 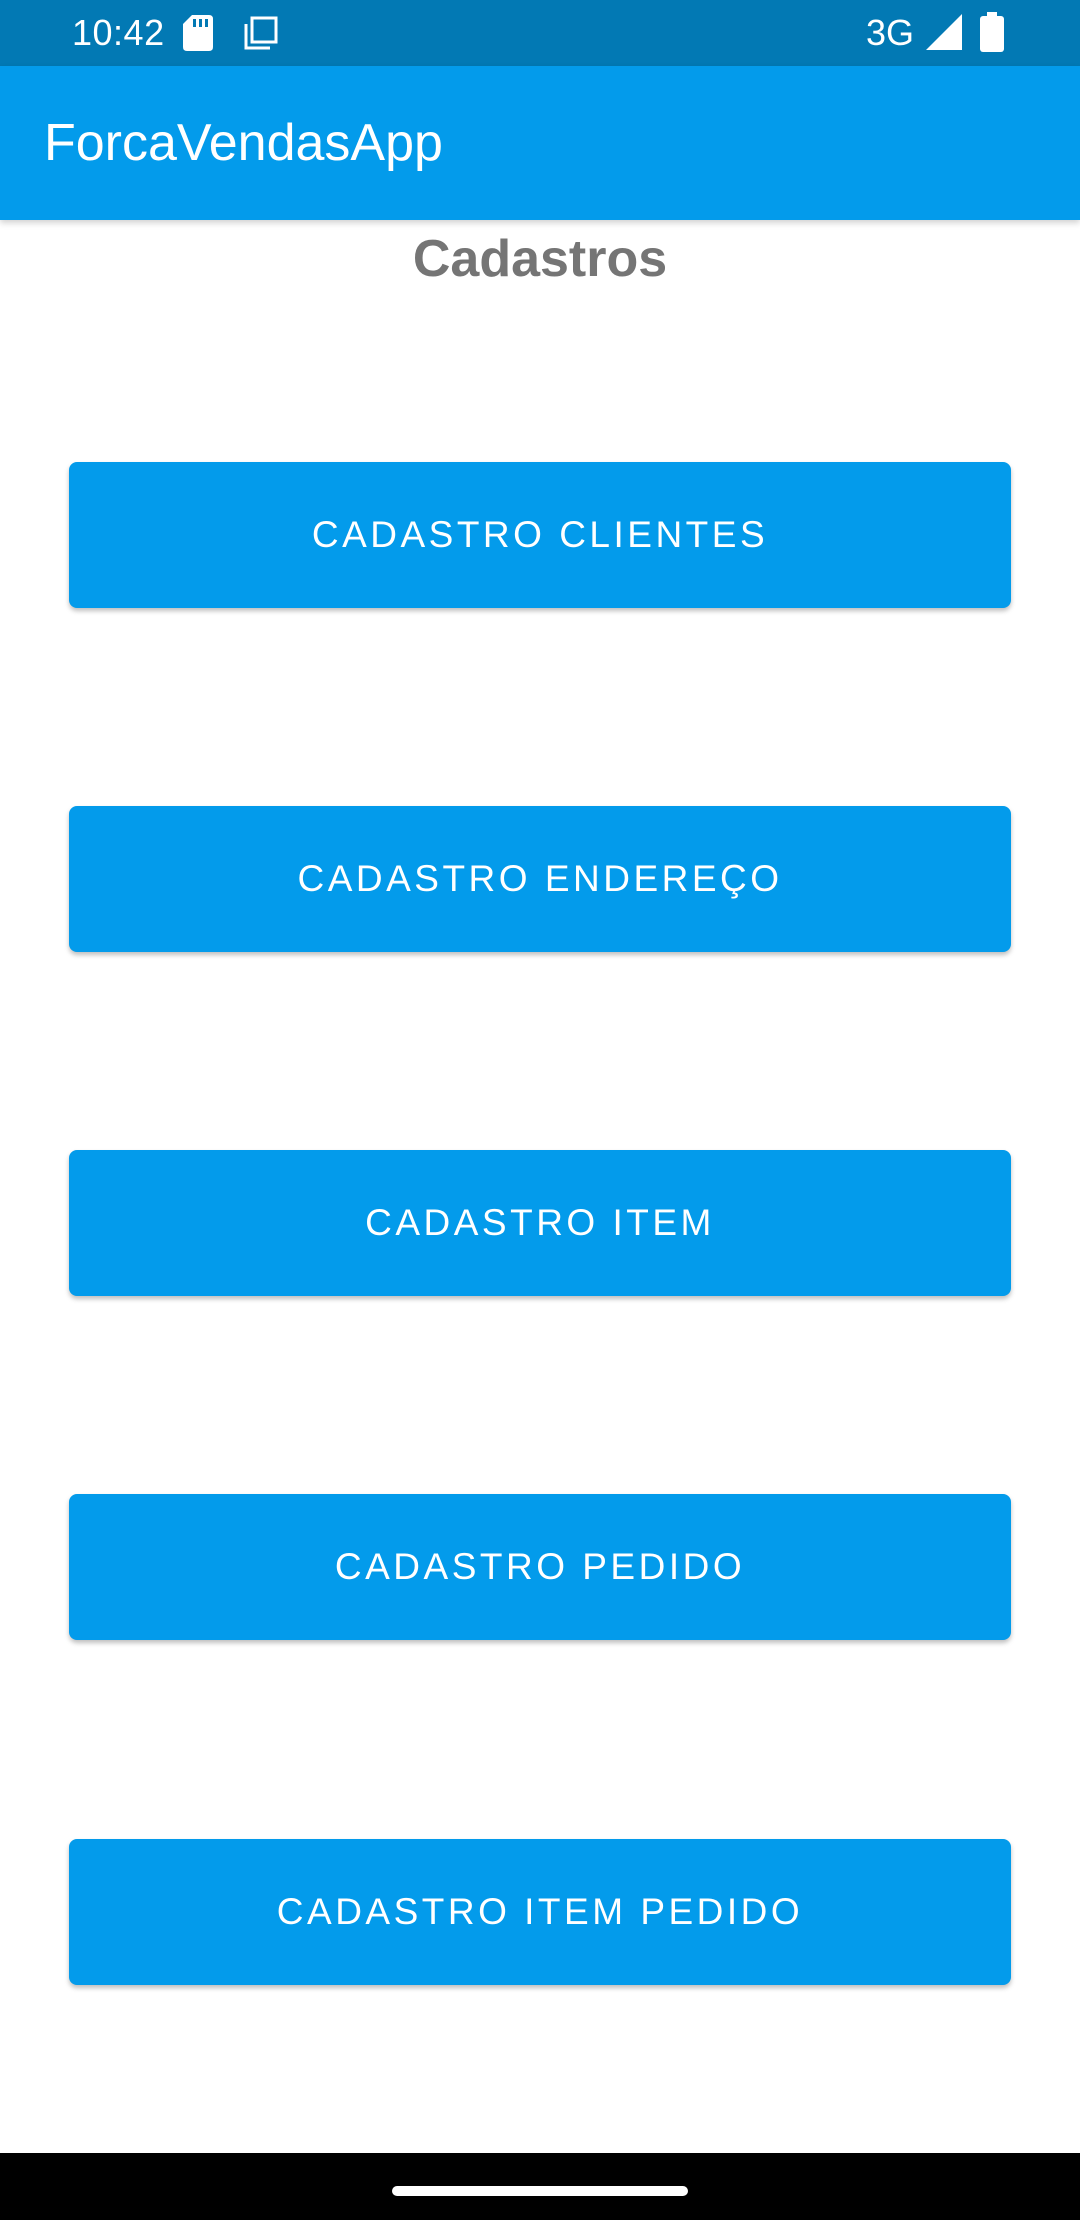 What do you see at coordinates (540, 1567) in the screenshot?
I see `cadastro-pedido-button: CADASTRO PEDIDO` at bounding box center [540, 1567].